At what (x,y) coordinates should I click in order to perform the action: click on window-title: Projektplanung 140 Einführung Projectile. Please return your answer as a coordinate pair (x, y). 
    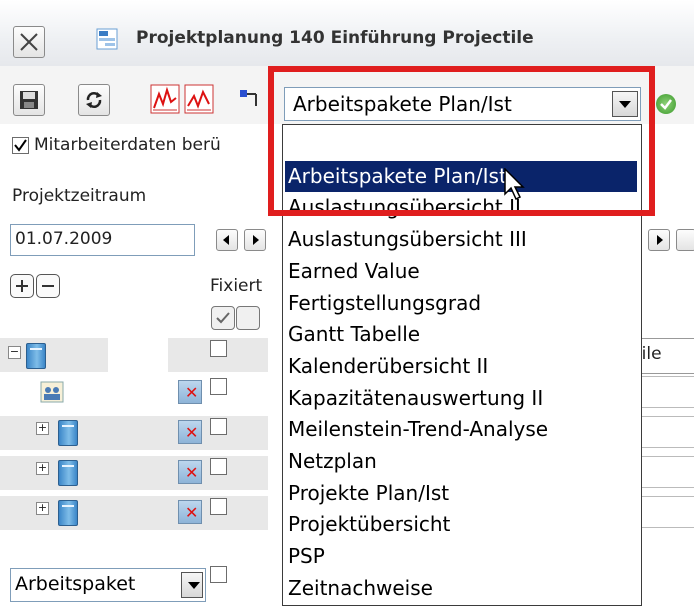
    Looking at the image, I should click on (335, 38).